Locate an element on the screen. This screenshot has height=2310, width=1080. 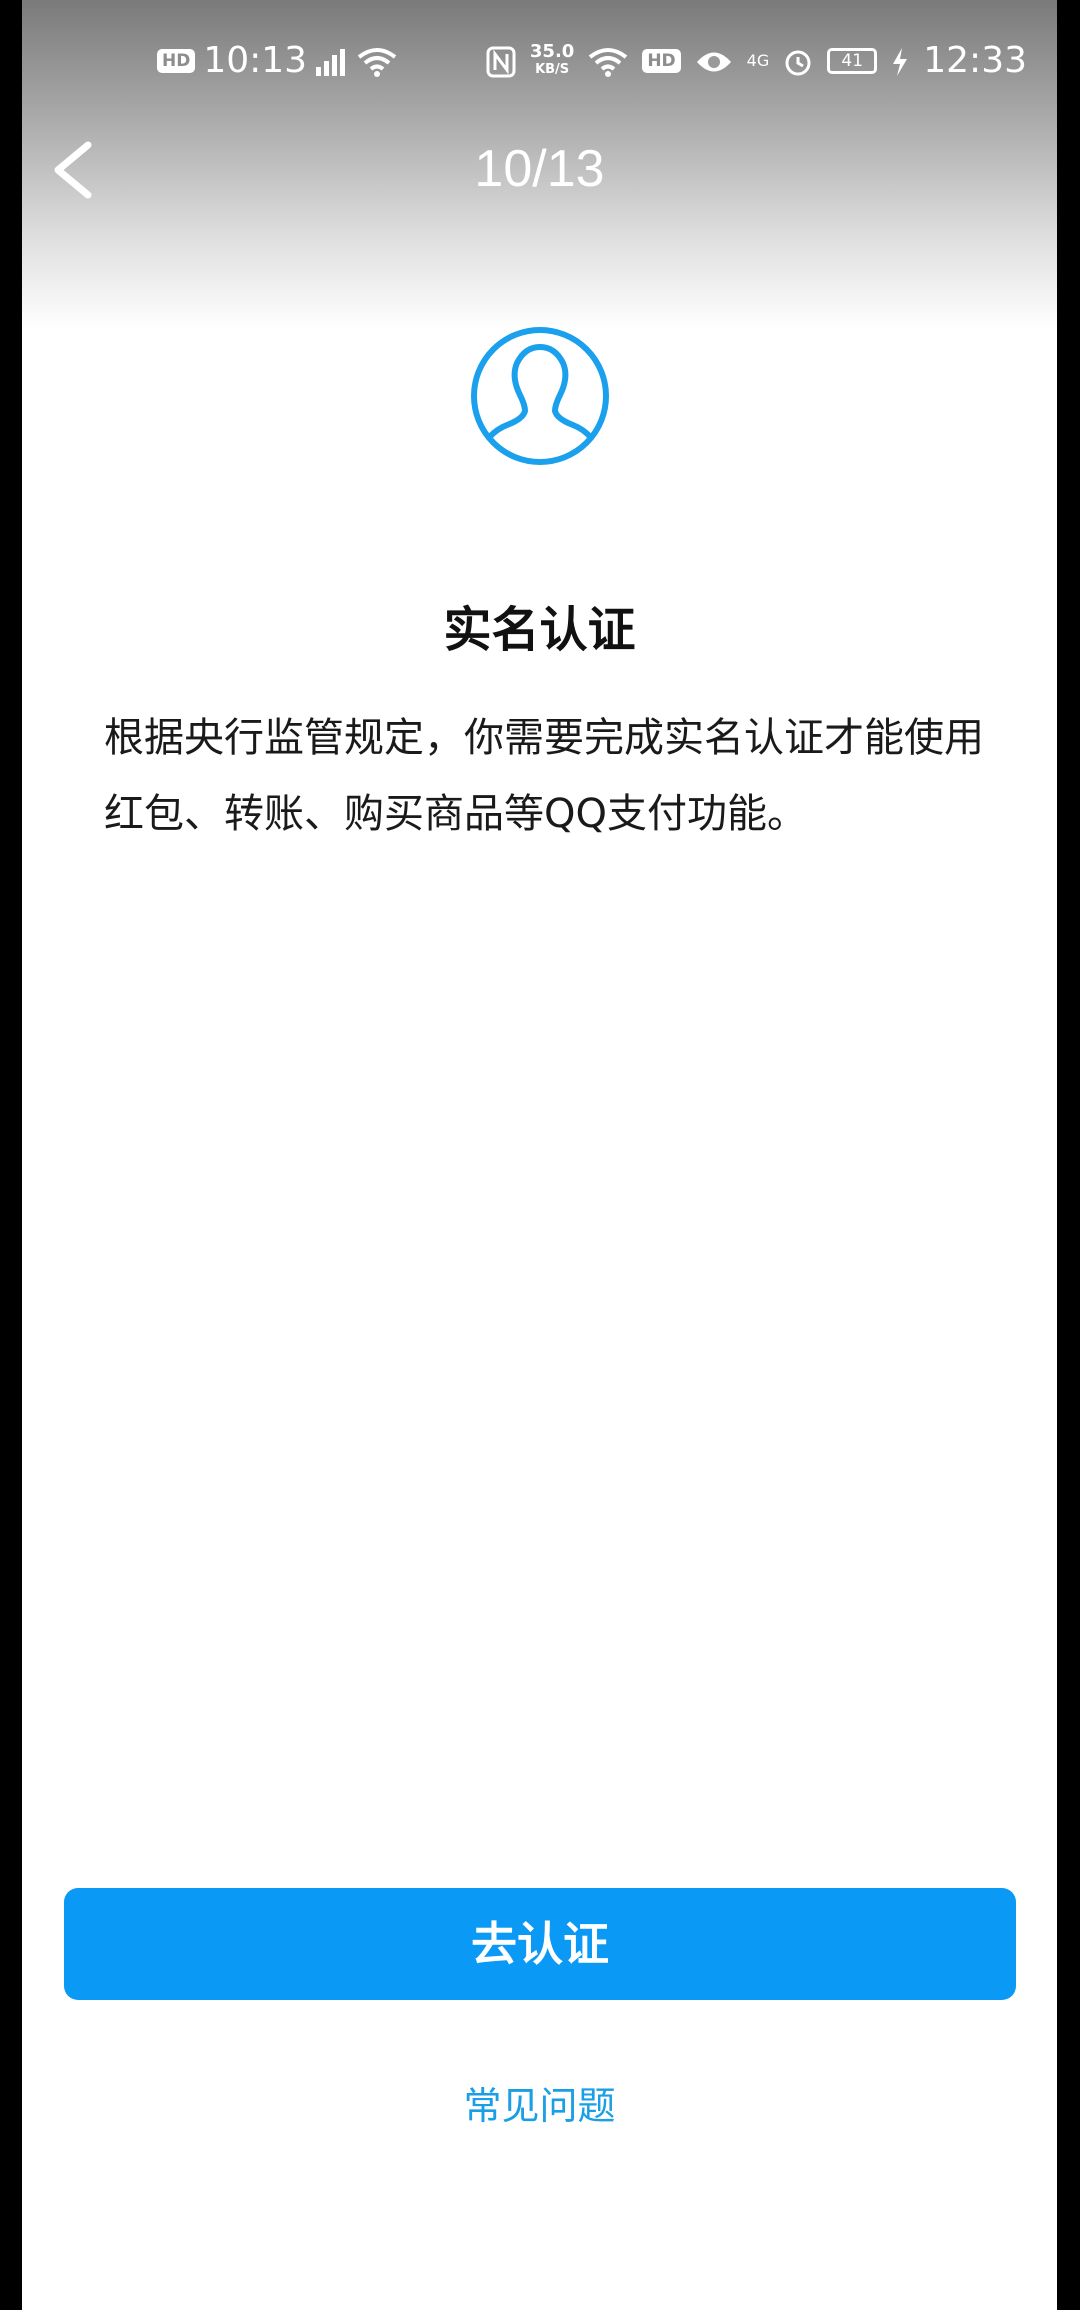
status-right: 35.0 KB/S HD 4G 41 12:33 is located at coordinates (756, 60).